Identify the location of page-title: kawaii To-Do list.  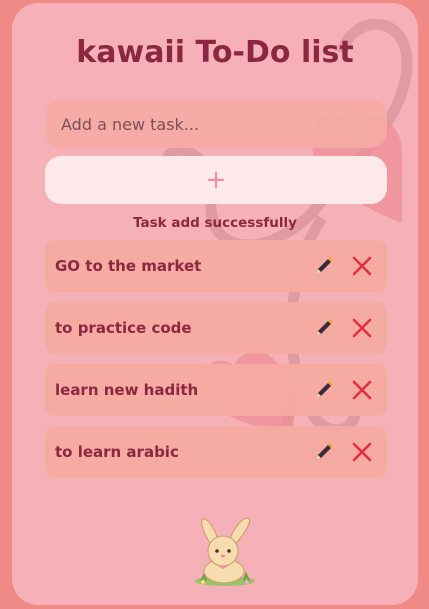
(215, 52).